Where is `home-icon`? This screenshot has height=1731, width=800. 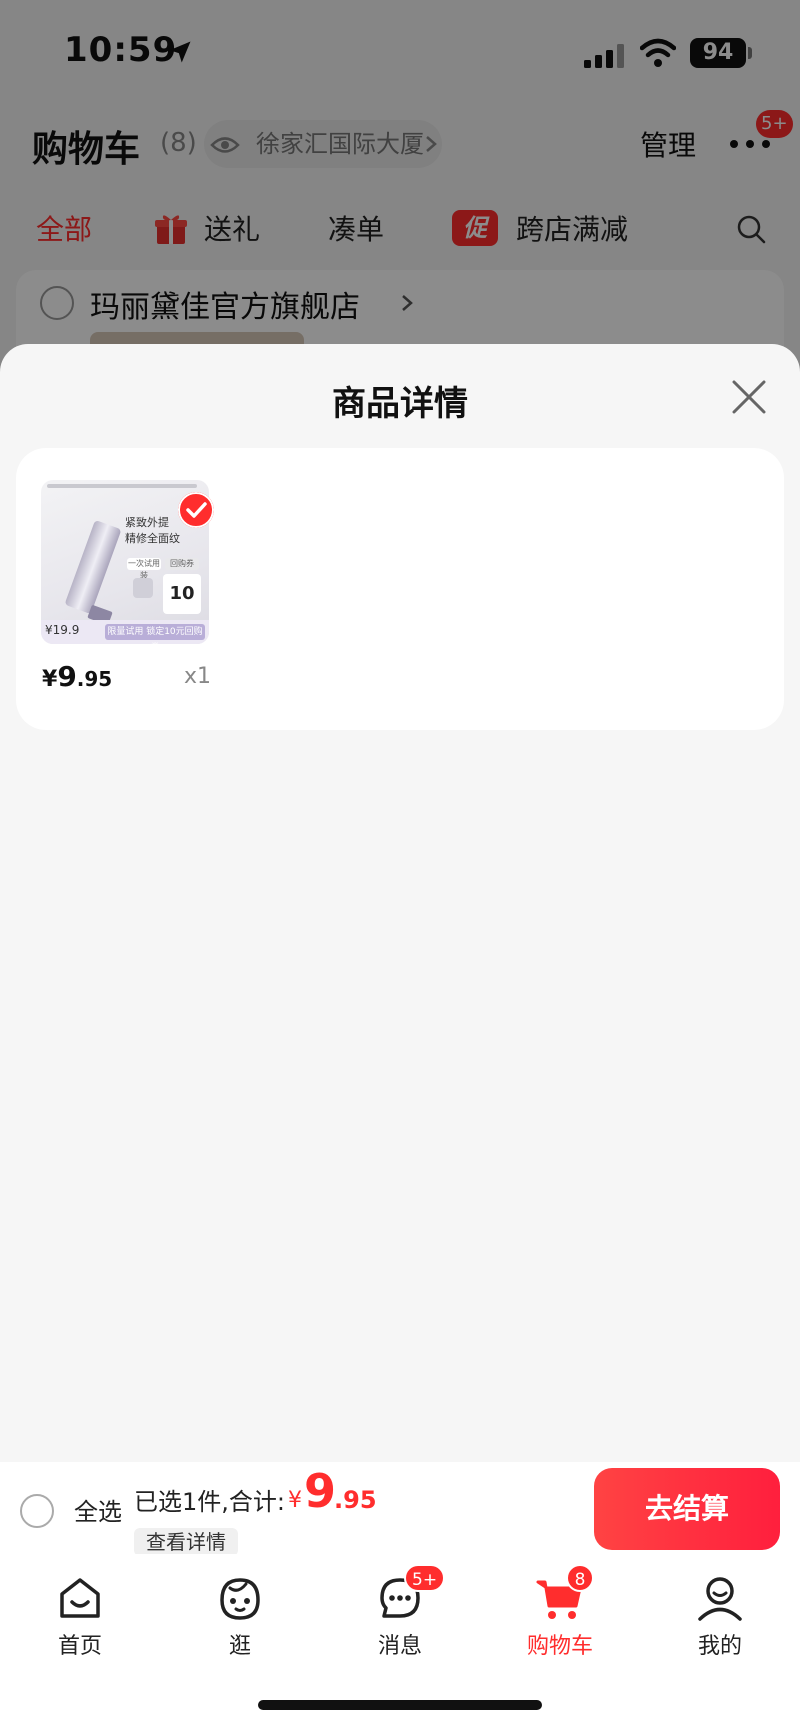 home-icon is located at coordinates (80, 1598).